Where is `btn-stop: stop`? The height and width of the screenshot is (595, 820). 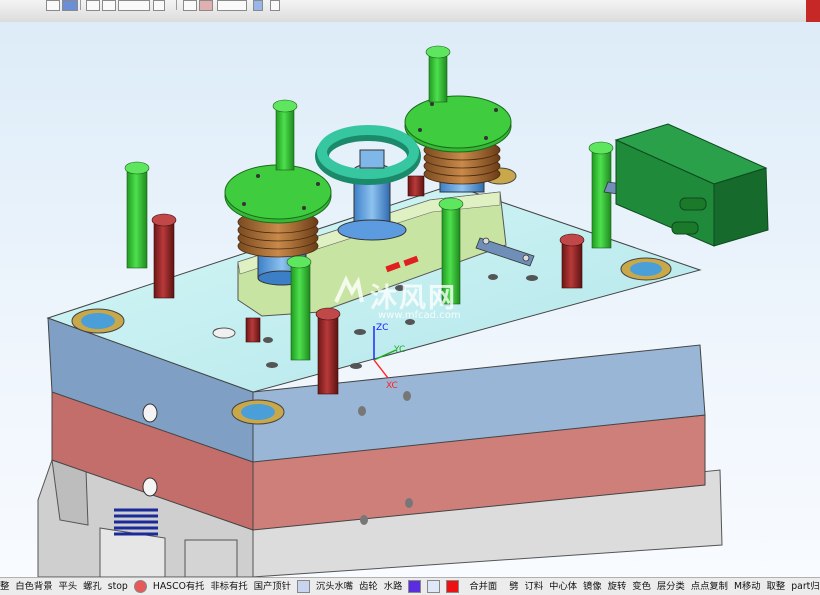 btn-stop: stop is located at coordinates (118, 586).